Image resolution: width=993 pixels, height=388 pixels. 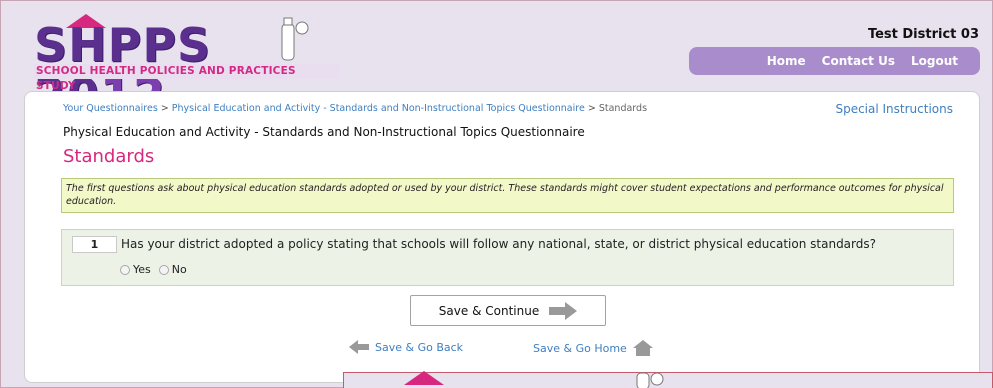 What do you see at coordinates (110, 108) in the screenshot?
I see `breadcrumb-questionnaires: Your Questionnaires` at bounding box center [110, 108].